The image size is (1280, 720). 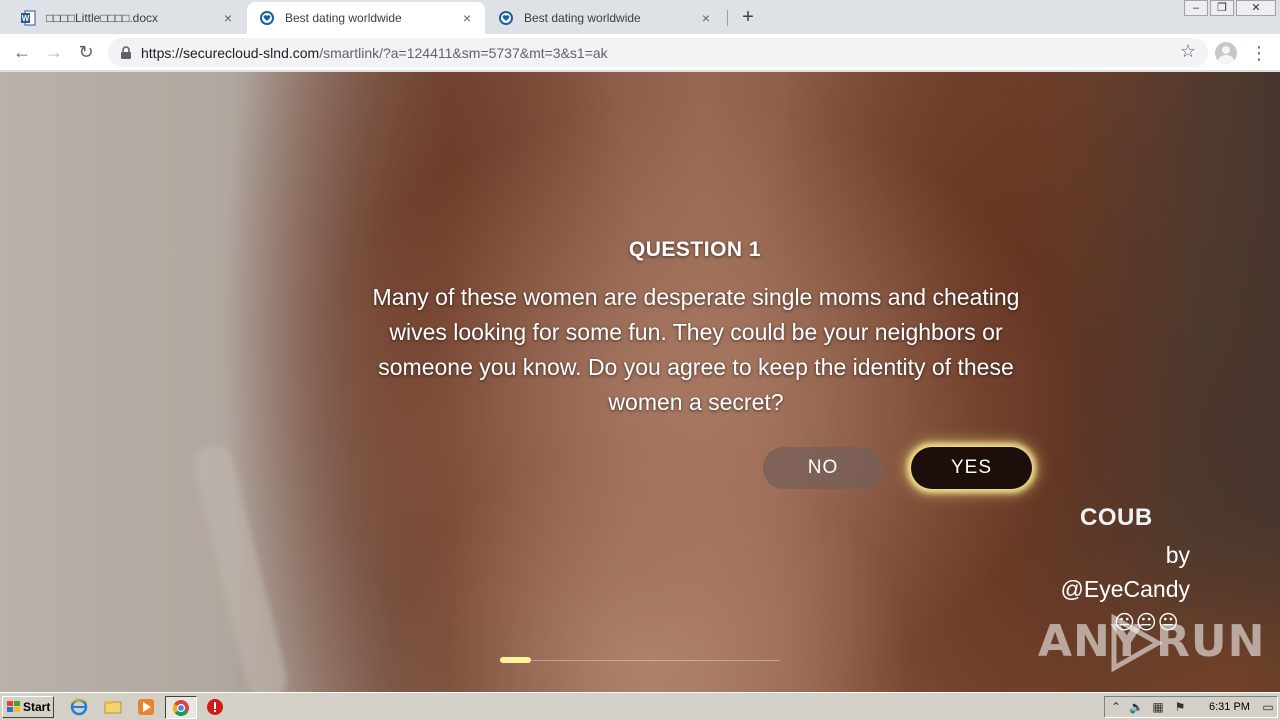 What do you see at coordinates (1268, 707) in the screenshot?
I see `show-desktop-icon: ▭` at bounding box center [1268, 707].